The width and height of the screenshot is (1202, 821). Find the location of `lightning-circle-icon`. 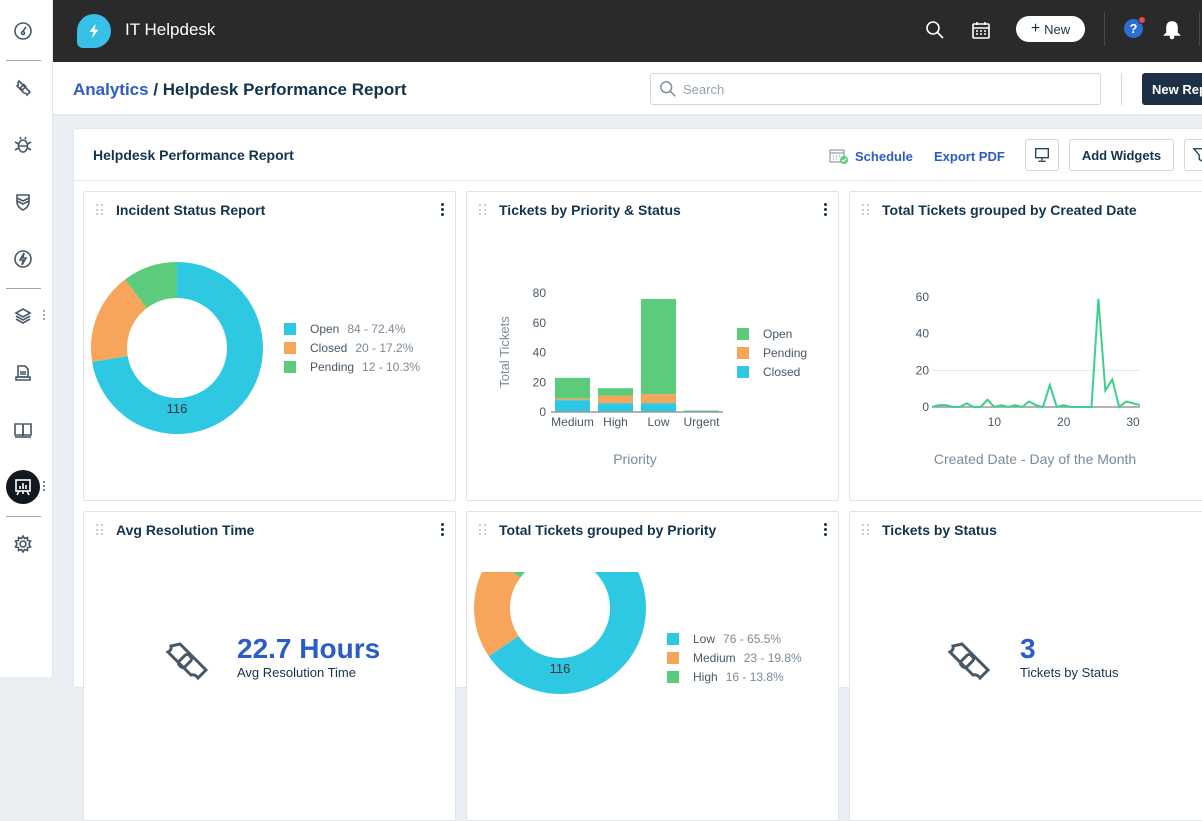

lightning-circle-icon is located at coordinates (23, 259).